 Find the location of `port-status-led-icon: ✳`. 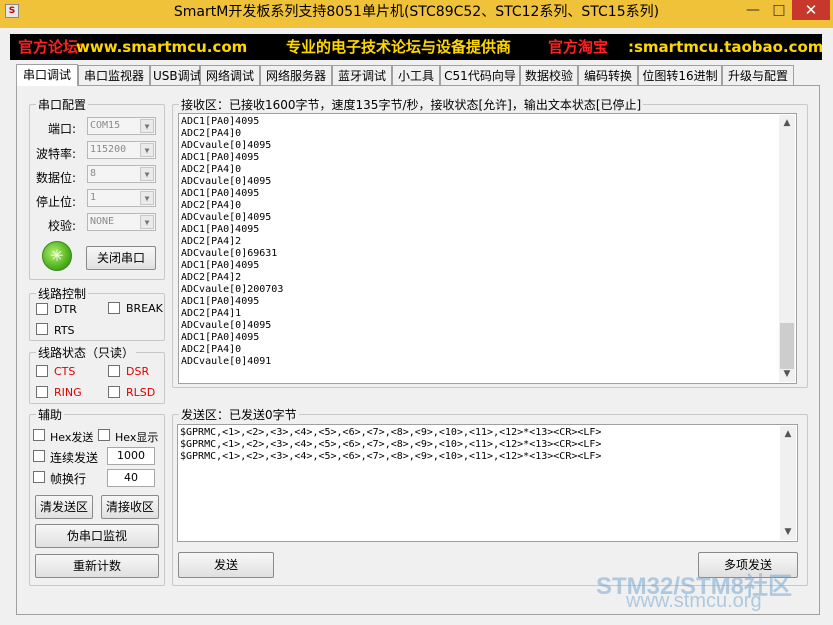

port-status-led-icon: ✳ is located at coordinates (57, 256).